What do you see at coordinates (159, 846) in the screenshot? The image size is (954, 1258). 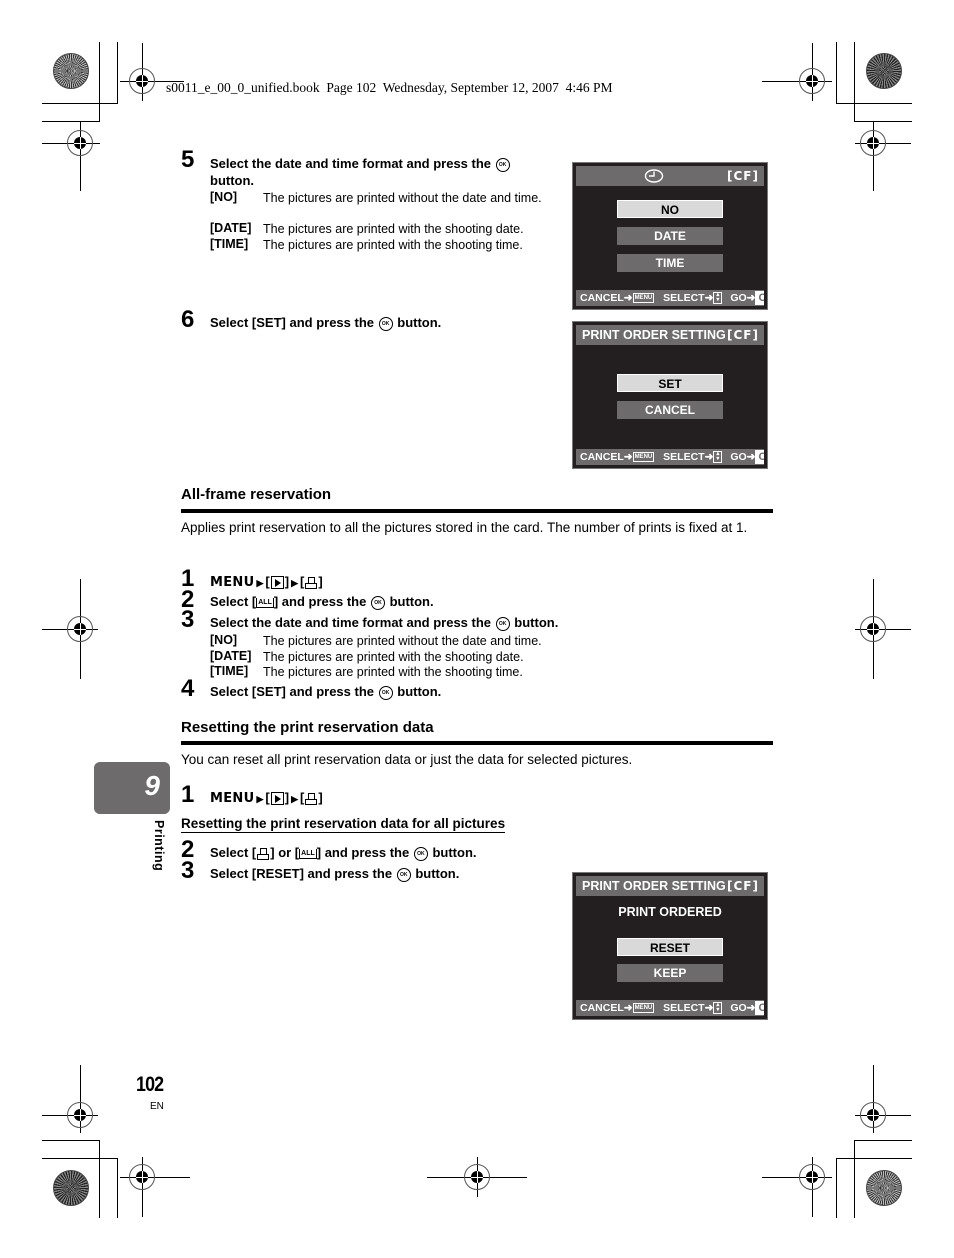 I see `chapter-label: Printing` at bounding box center [159, 846].